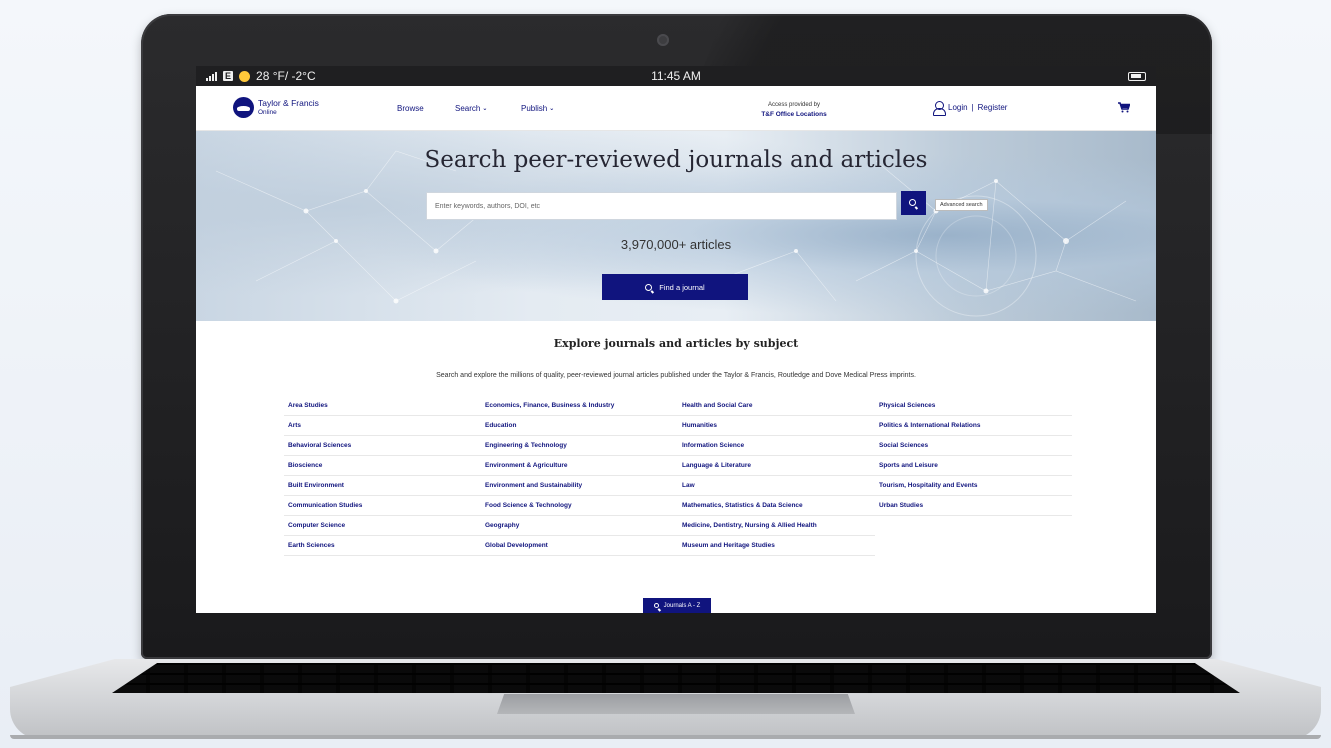  Describe the element at coordinates (382, 546) in the screenshot. I see `subject-link: Earth Sciences` at that location.